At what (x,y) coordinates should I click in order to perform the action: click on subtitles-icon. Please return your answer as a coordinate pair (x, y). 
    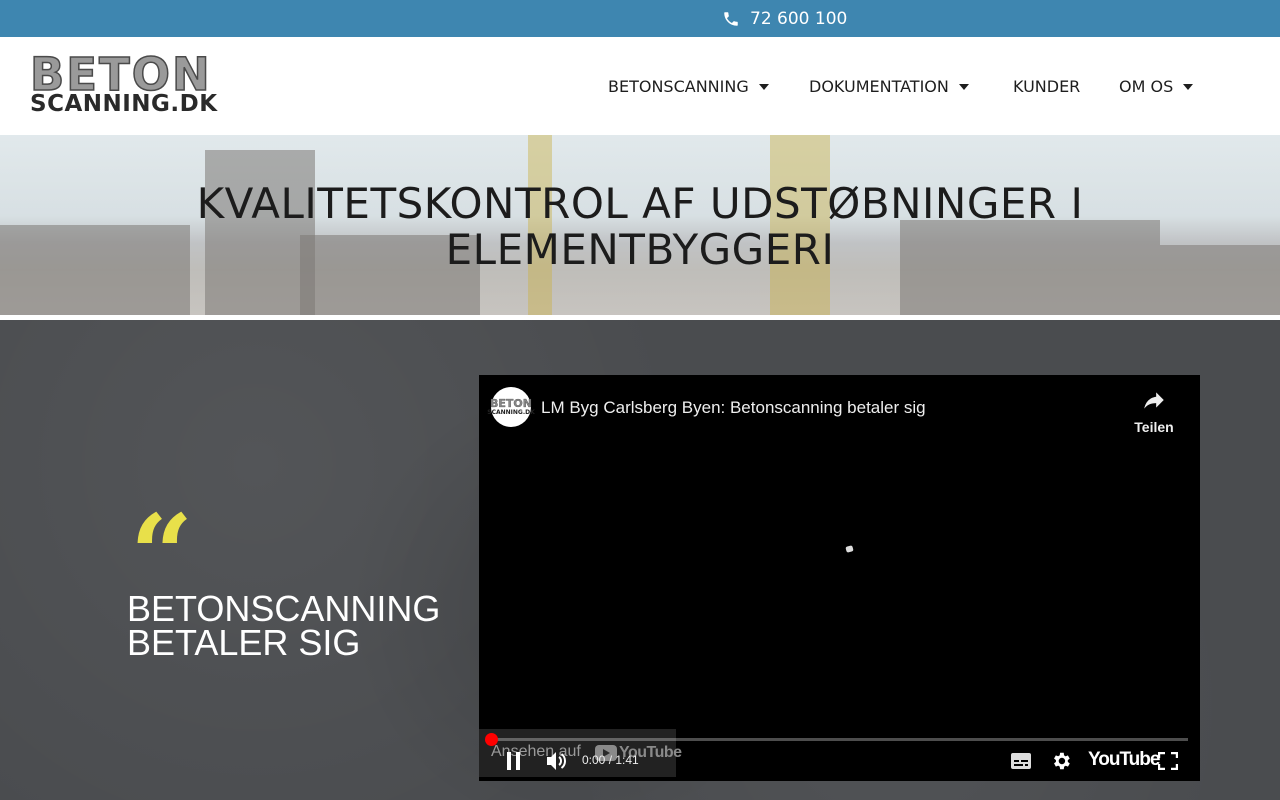
    Looking at the image, I should click on (1021, 761).